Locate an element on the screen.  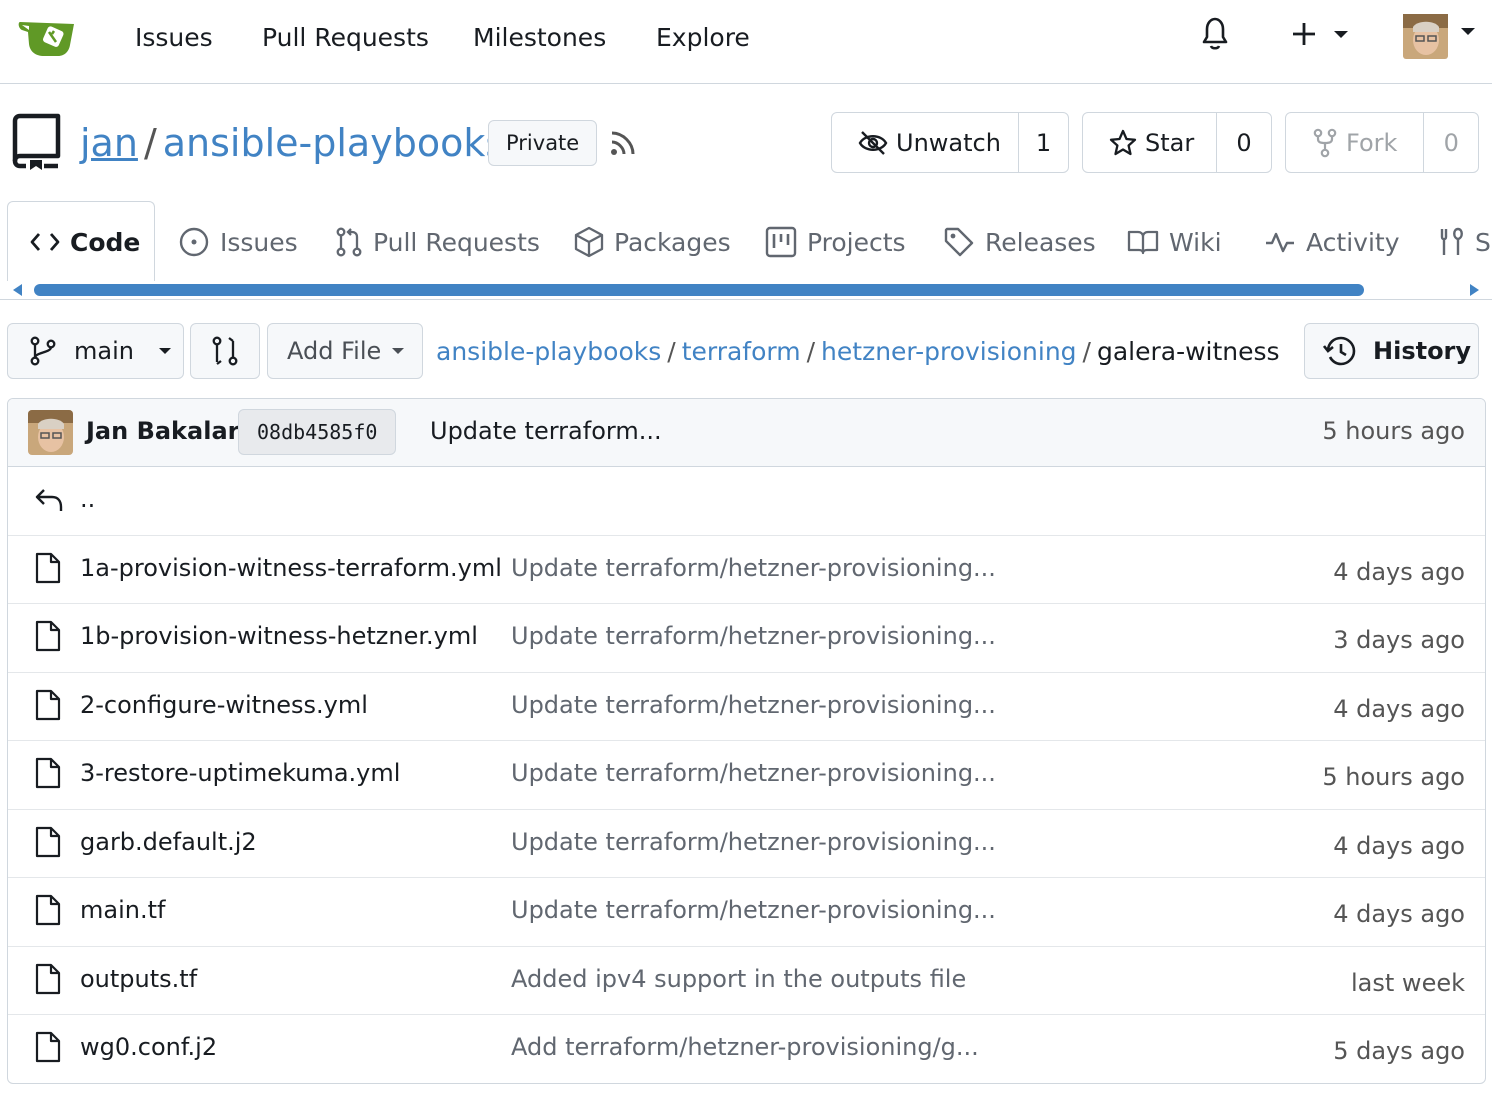
tab-activity-label: Activity is located at coordinates (1353, 242).